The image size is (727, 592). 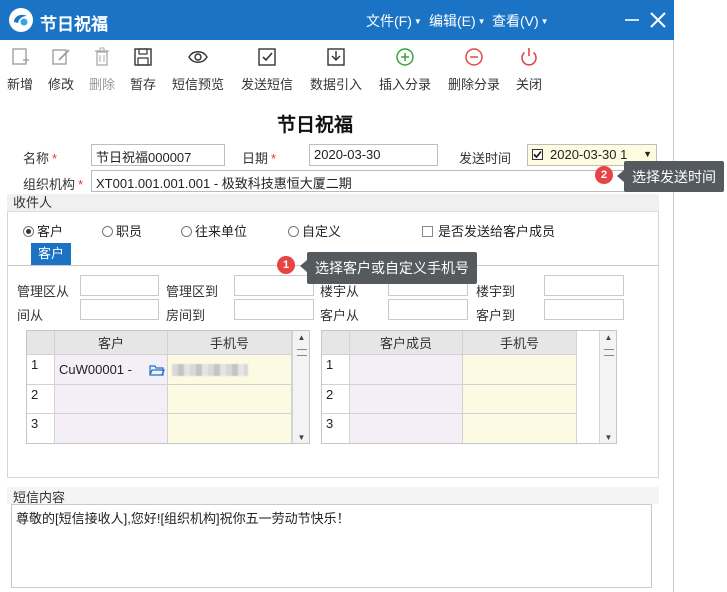 What do you see at coordinates (457, 21) in the screenshot?
I see `menu-edit: 编辑(E) ▼` at bounding box center [457, 21].